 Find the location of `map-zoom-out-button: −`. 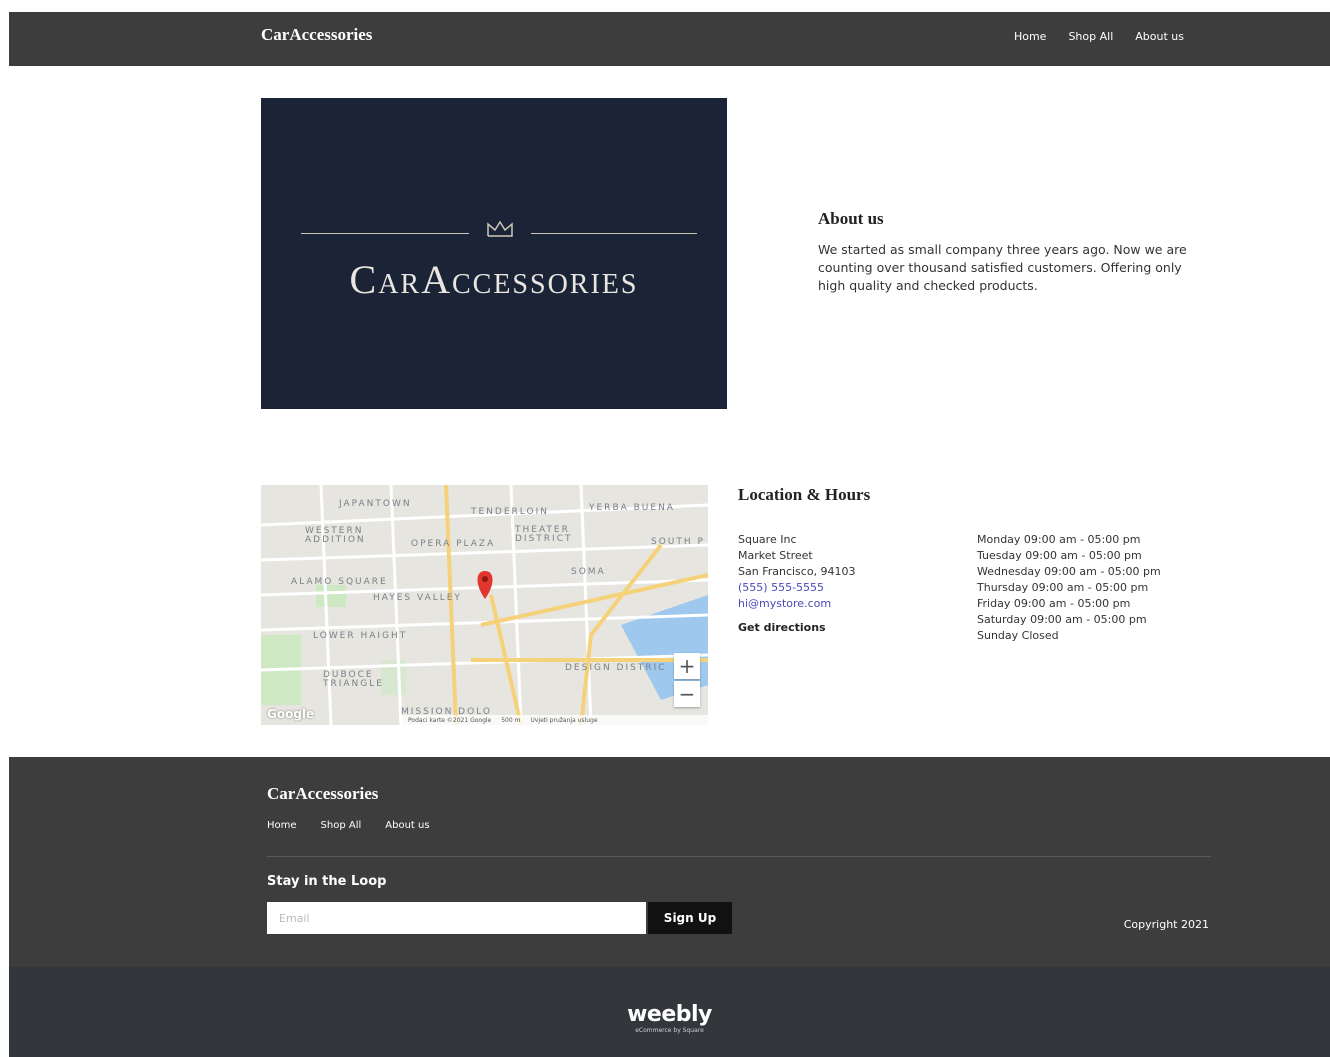

map-zoom-out-button: − is located at coordinates (687, 694).